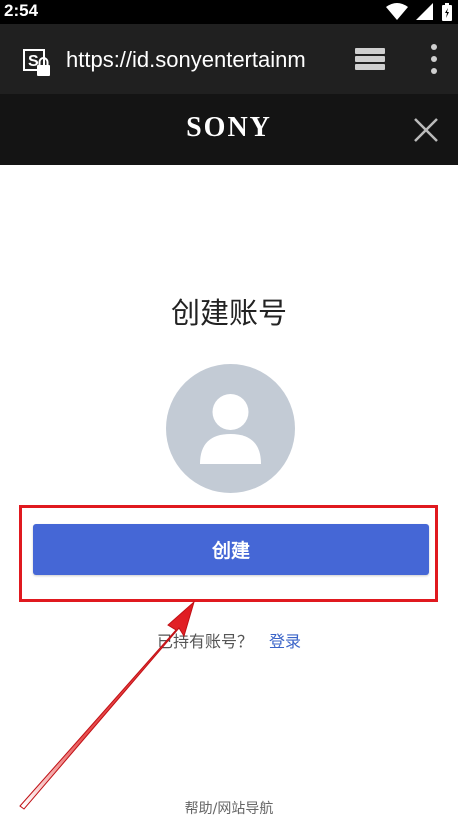 Image resolution: width=458 pixels, height=820 pixels. I want to click on tabs-icon, so click(370, 60).